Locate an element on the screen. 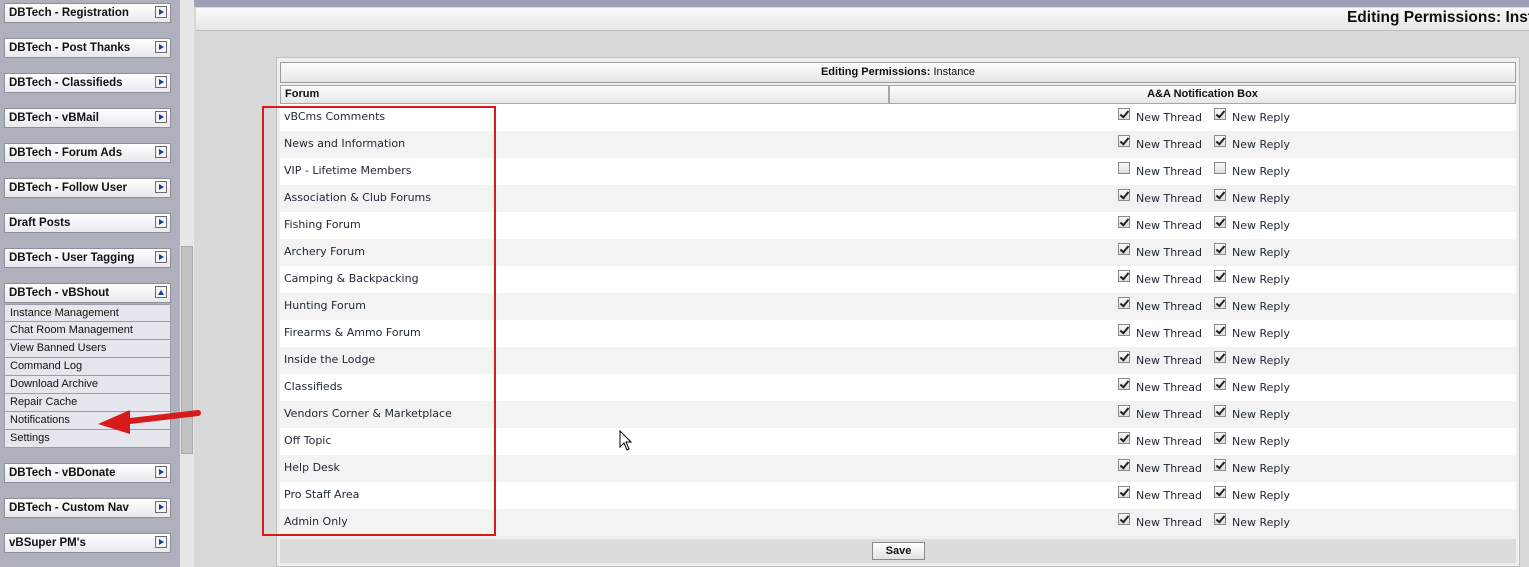 Image resolution: width=1529 pixels, height=567 pixels. nav-group-label: DBTech - Custom Nav is located at coordinates (69, 508).